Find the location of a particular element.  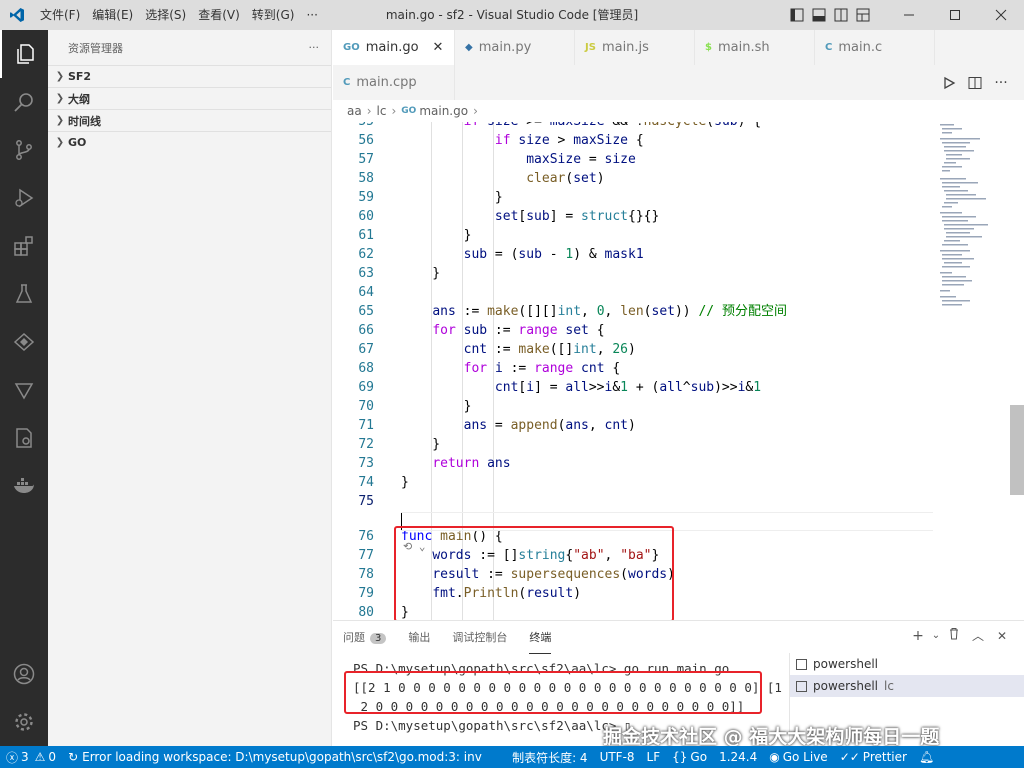

toggle-panel-icon is located at coordinates (819, 15).